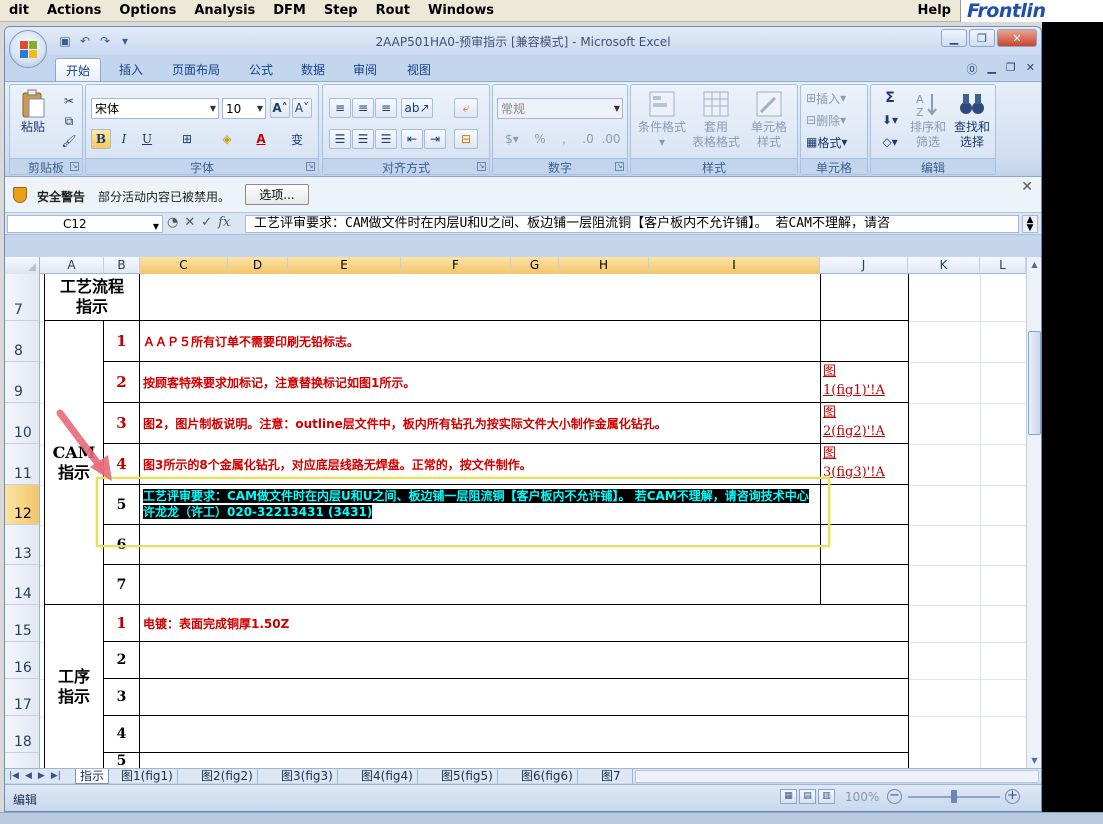 This screenshot has width=1103, height=824. What do you see at coordinates (289, 10) in the screenshot?
I see `bg-menu-dfm: DFM` at bounding box center [289, 10].